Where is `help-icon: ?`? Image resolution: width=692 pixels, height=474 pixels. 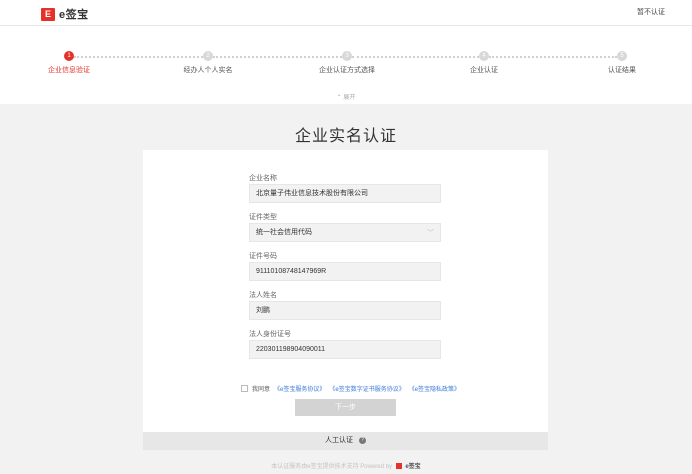 help-icon: ? is located at coordinates (362, 440).